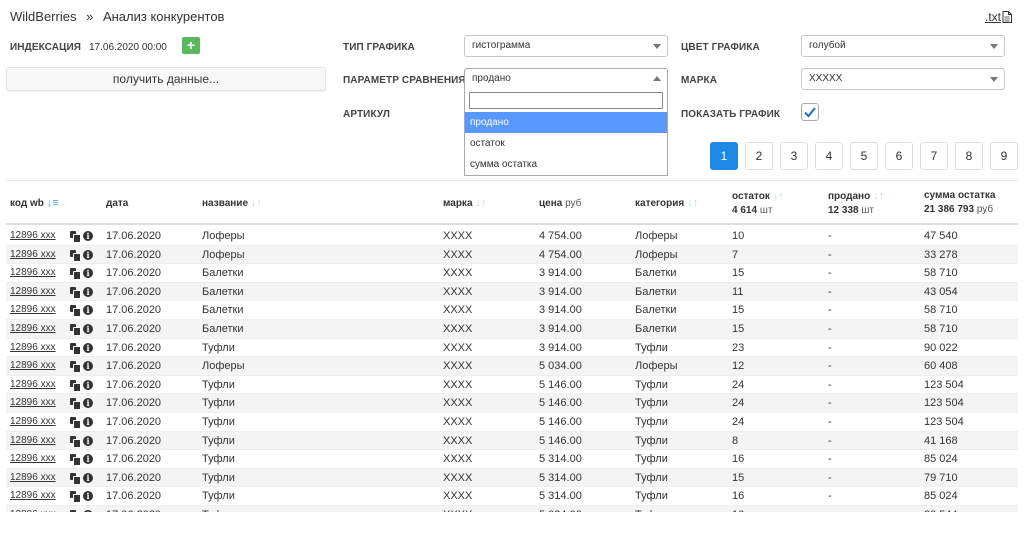  Describe the element at coordinates (465, 203) in the screenshot. I see `col-header-brand: марка ↓↑` at that location.